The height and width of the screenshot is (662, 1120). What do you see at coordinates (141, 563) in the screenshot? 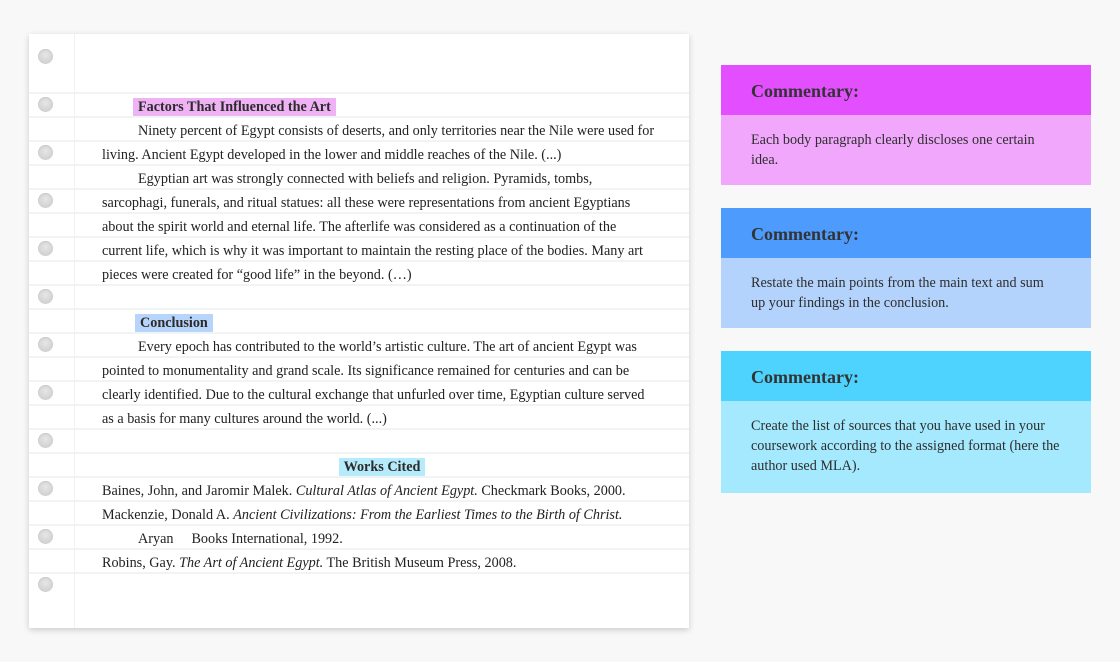
I see `citation-author: Robins, Gay.` at bounding box center [141, 563].